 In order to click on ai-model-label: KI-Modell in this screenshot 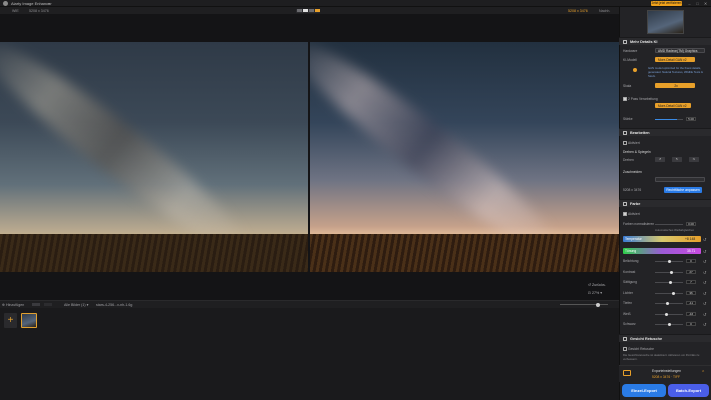, I will do `click(630, 60)`.